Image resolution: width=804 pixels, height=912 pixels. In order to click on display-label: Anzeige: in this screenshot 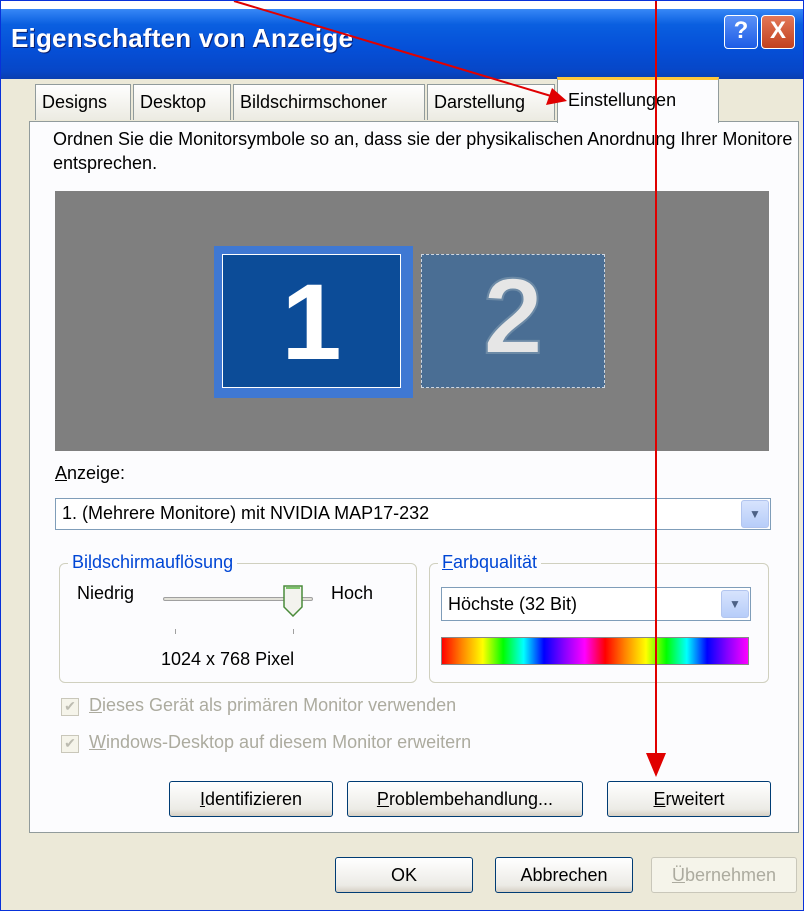, I will do `click(90, 473)`.